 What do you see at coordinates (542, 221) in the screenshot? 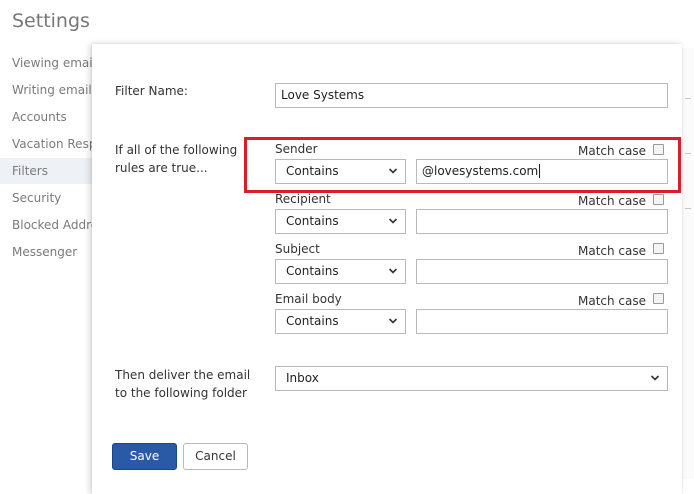
I see `recipient-value-input` at bounding box center [542, 221].